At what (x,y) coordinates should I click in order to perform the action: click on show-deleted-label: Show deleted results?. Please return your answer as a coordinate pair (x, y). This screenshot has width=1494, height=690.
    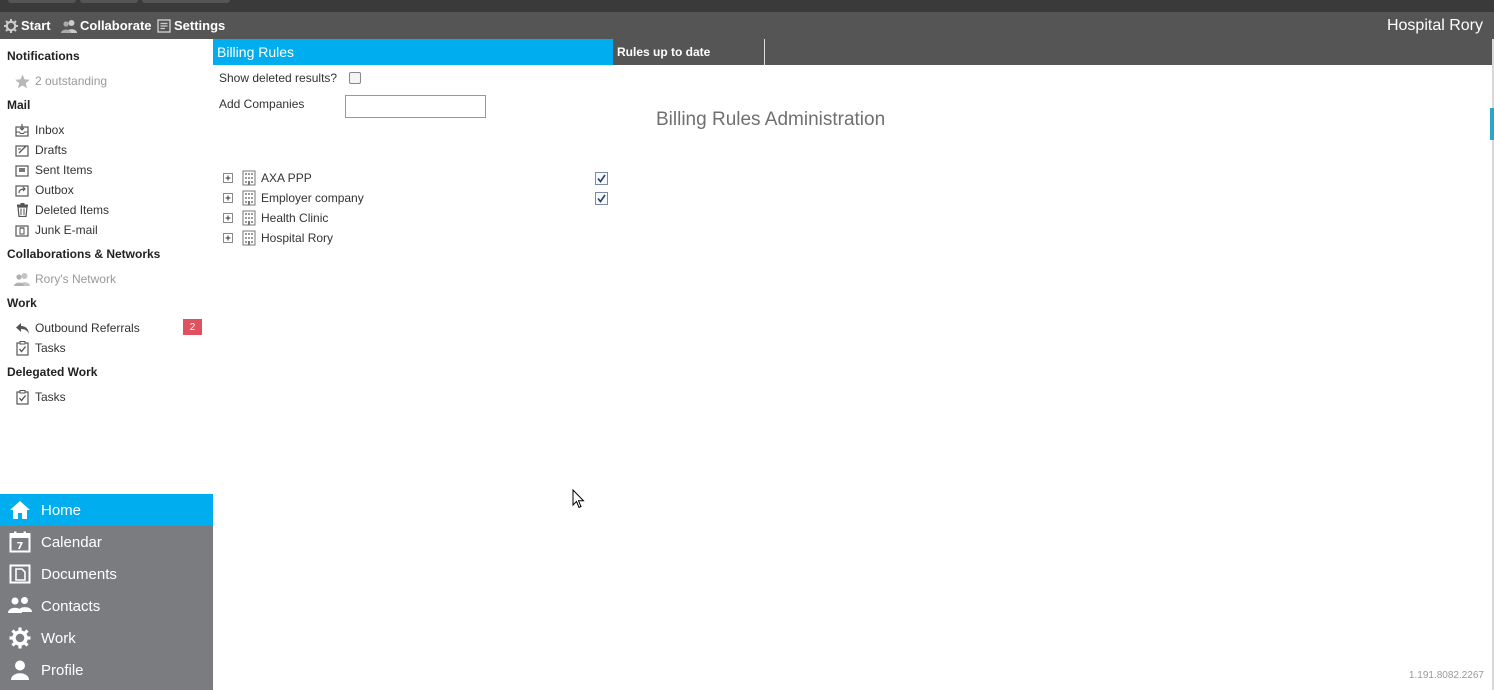
    Looking at the image, I should click on (278, 78).